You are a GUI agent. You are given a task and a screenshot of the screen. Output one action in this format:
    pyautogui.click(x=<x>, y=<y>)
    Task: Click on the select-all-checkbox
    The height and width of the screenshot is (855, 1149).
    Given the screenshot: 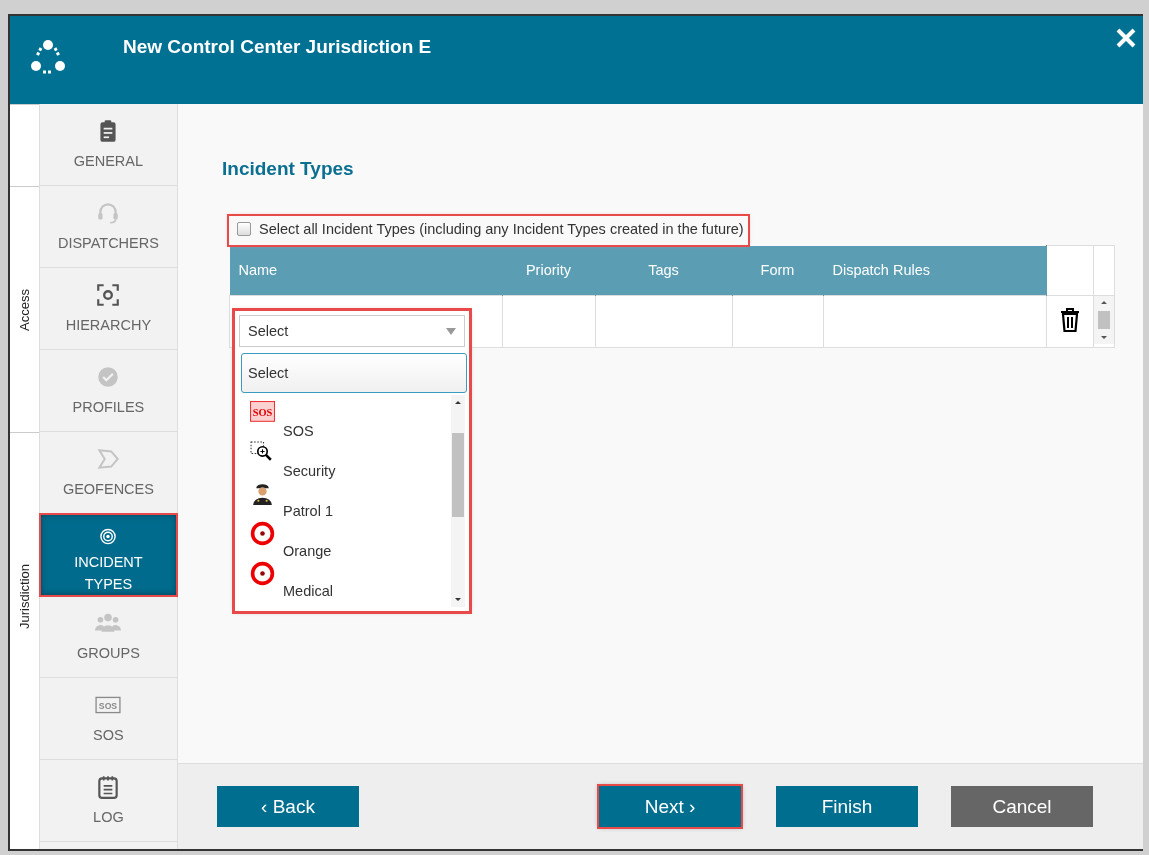 What is the action you would take?
    pyautogui.click(x=244, y=229)
    